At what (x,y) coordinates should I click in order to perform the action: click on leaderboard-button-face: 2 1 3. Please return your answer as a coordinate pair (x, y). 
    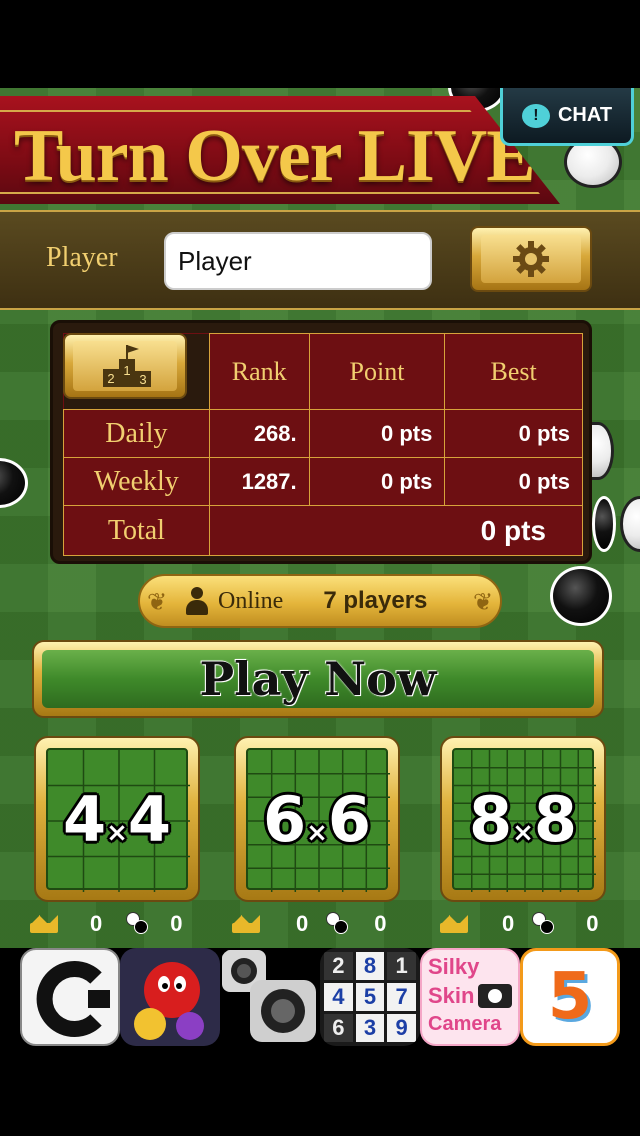
    Looking at the image, I should click on (125, 366).